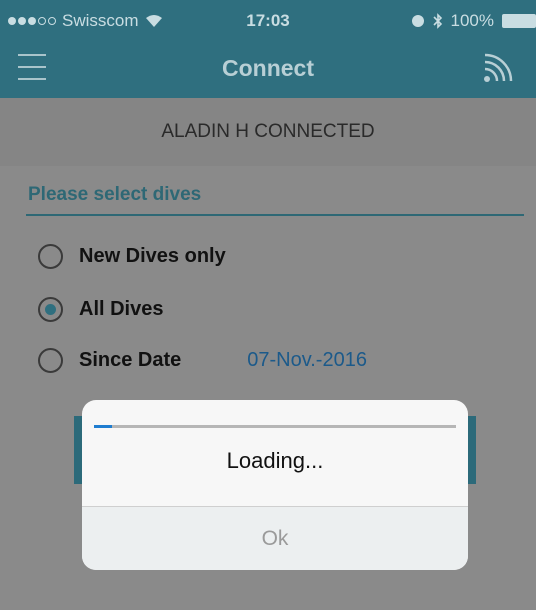 Image resolution: width=536 pixels, height=610 pixels. I want to click on progress-bar-fill, so click(103, 426).